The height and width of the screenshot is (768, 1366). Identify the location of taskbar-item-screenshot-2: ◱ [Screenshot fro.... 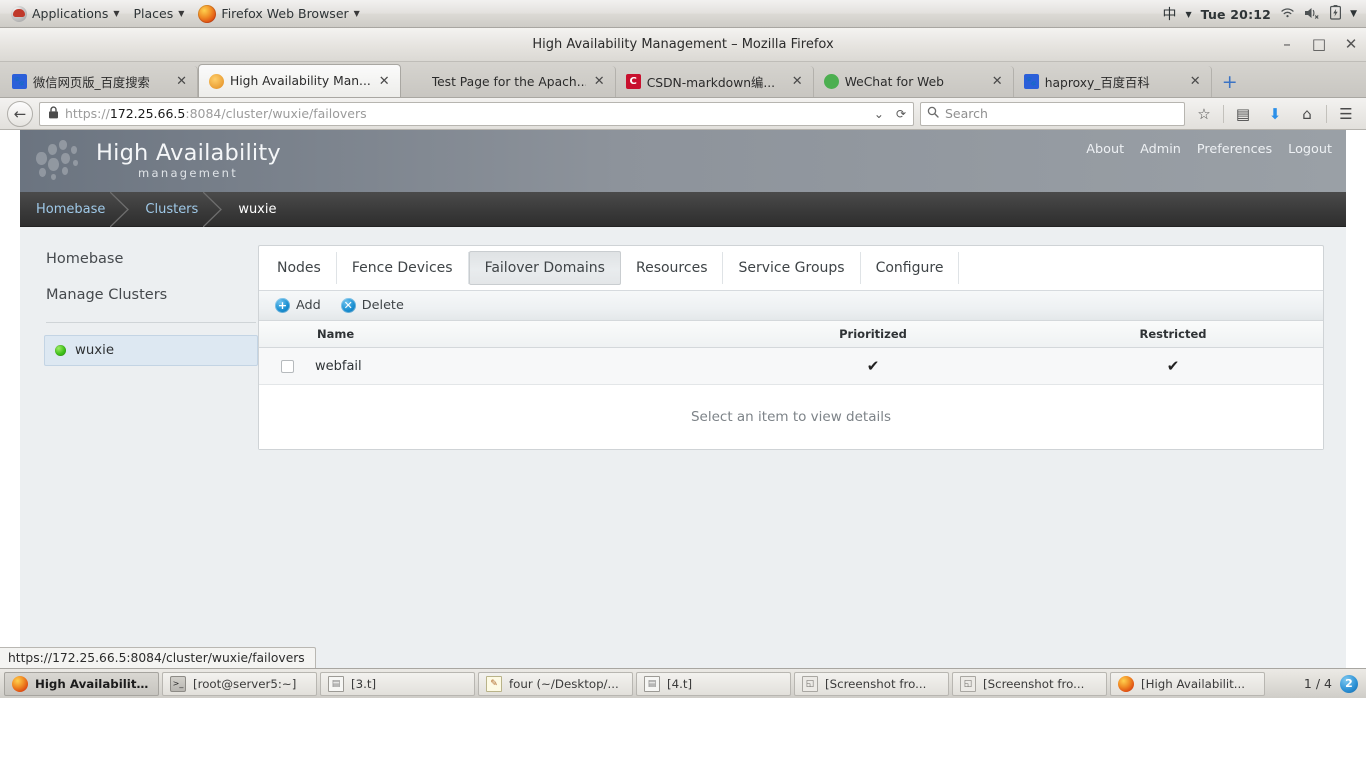
(1029, 683).